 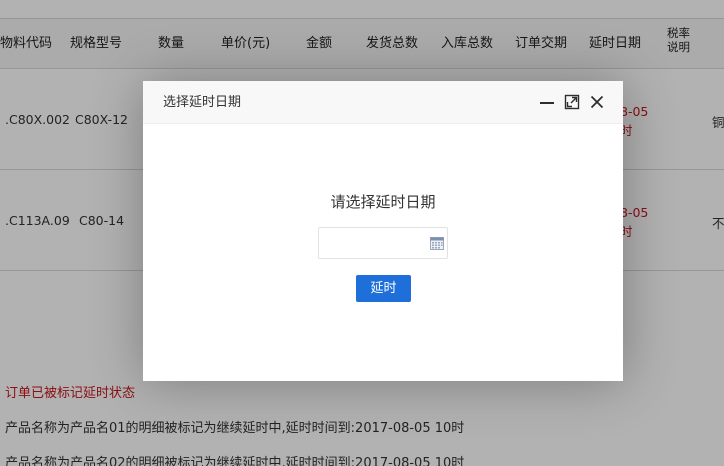 What do you see at coordinates (383, 288) in the screenshot?
I see `delay-confirm-button: 延时` at bounding box center [383, 288].